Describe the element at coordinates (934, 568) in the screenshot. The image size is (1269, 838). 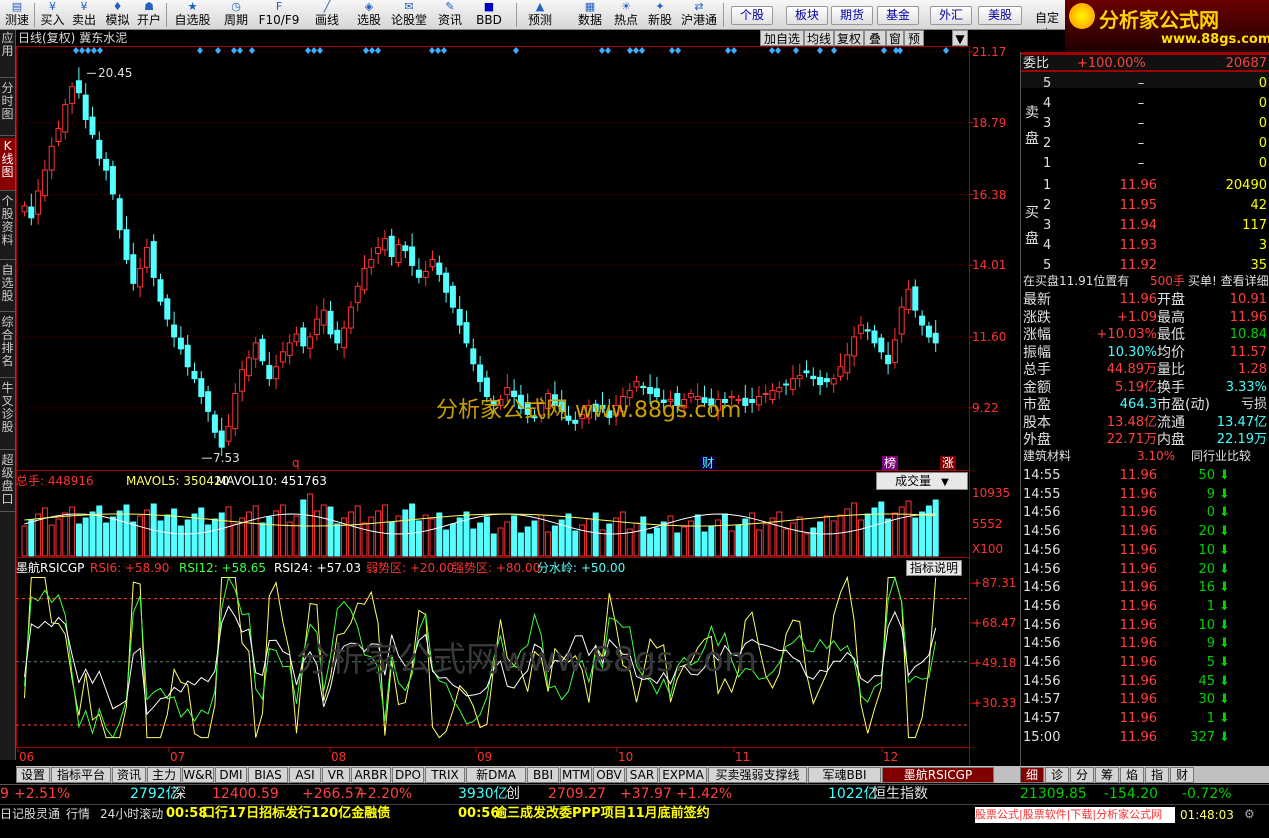
I see `indicator-explain-button: 指标说明` at that location.